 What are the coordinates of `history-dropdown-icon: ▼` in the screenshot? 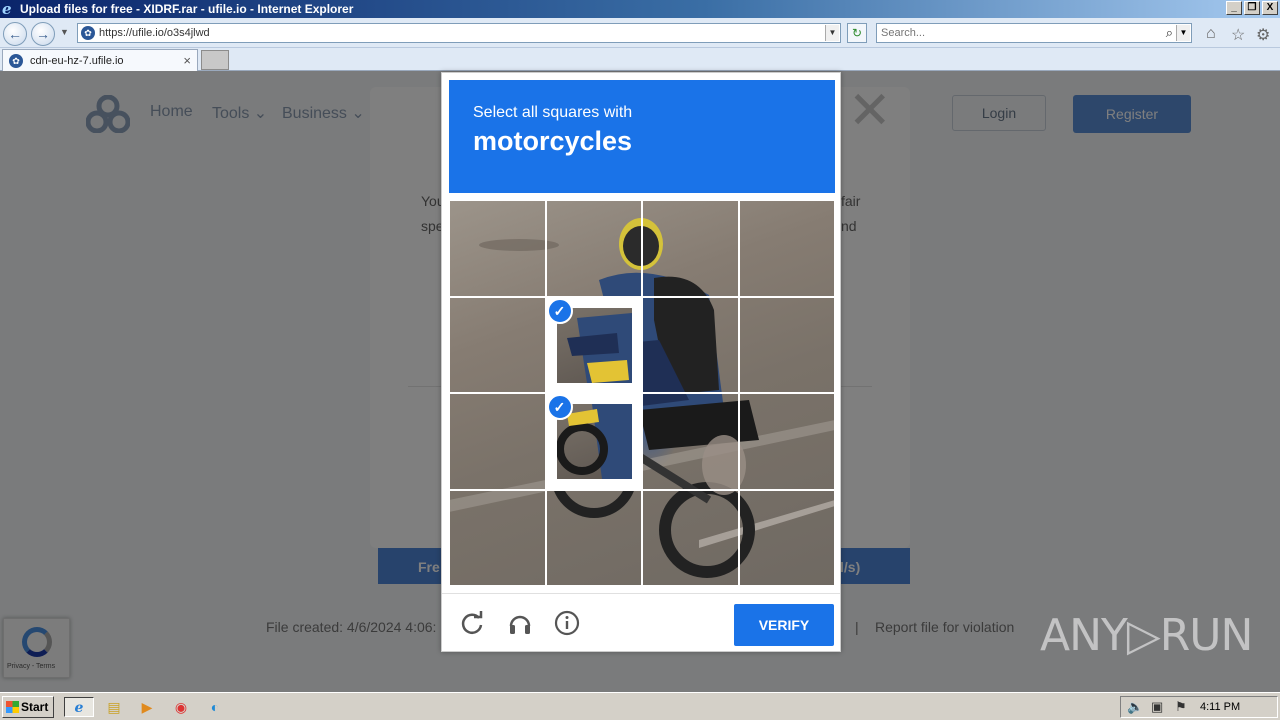 It's located at (64, 32).